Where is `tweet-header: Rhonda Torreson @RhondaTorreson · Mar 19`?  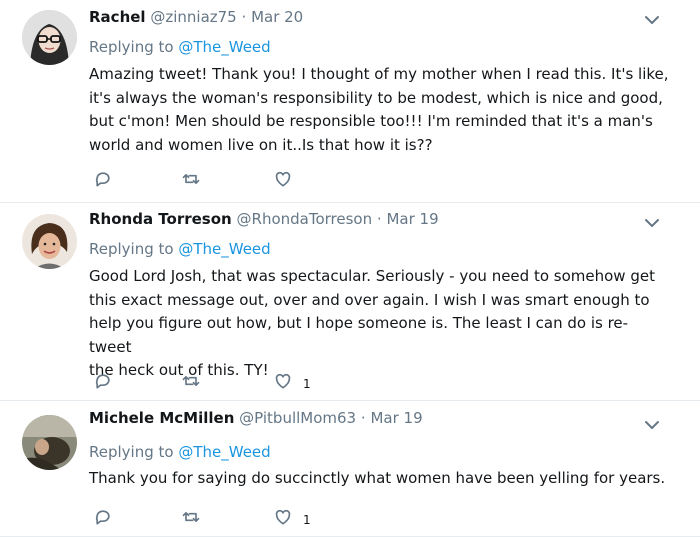
tweet-header: Rhonda Torreson @RhondaTorreson · Mar 19 is located at coordinates (264, 219).